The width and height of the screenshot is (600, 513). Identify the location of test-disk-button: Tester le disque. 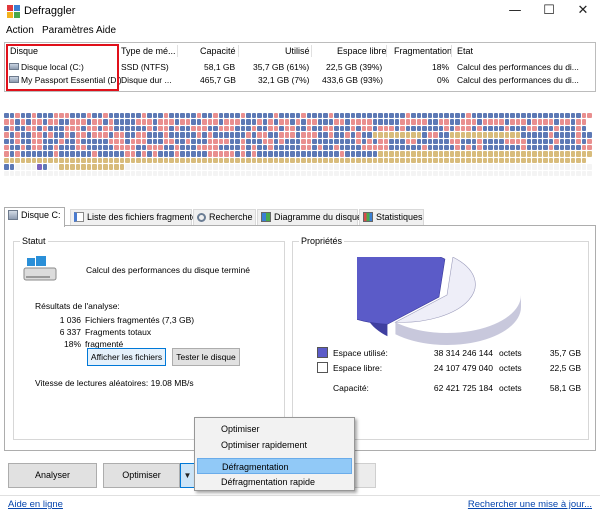
(206, 357).